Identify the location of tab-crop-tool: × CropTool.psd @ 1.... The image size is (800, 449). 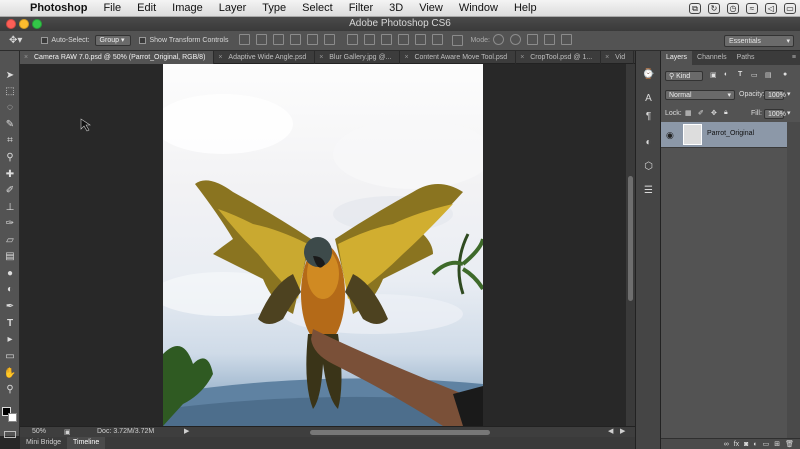
(559, 57).